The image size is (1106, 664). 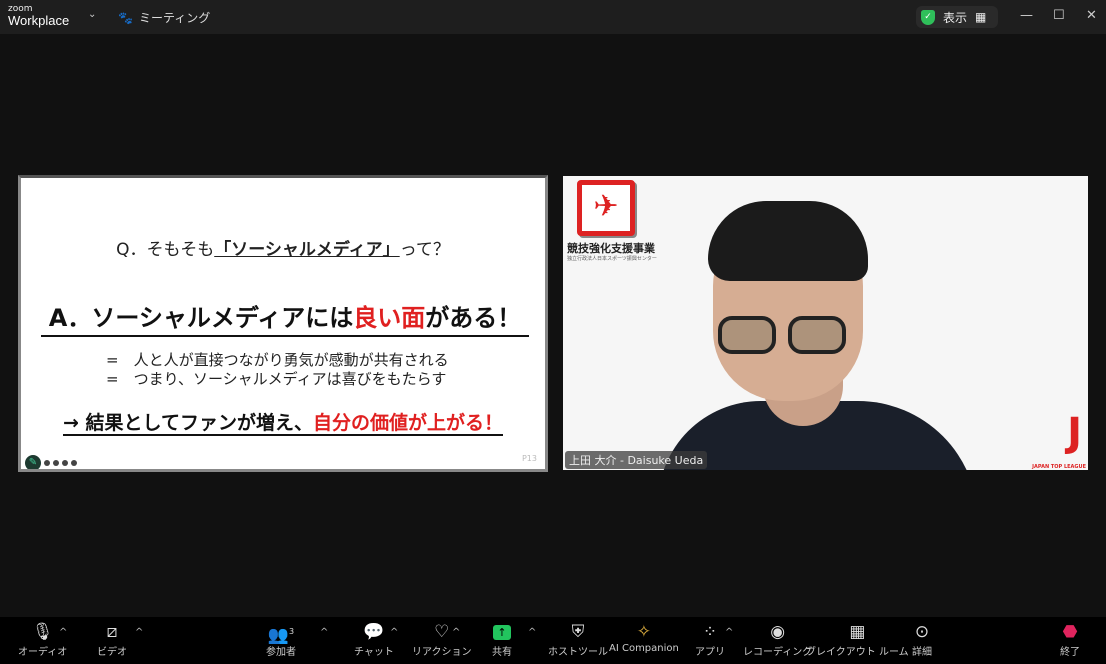 What do you see at coordinates (389, 318) in the screenshot?
I see `answer-highlight: 良い面` at bounding box center [389, 318].